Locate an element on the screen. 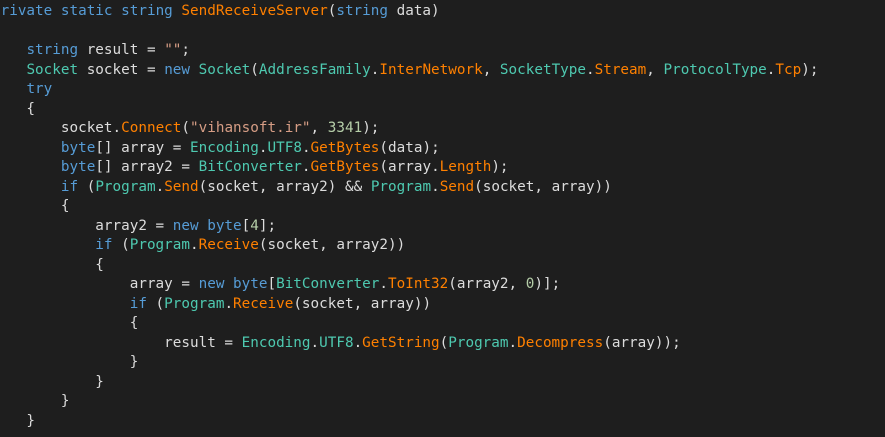 This screenshot has height=437, width=885. code-token: GetBytes is located at coordinates (345, 167).